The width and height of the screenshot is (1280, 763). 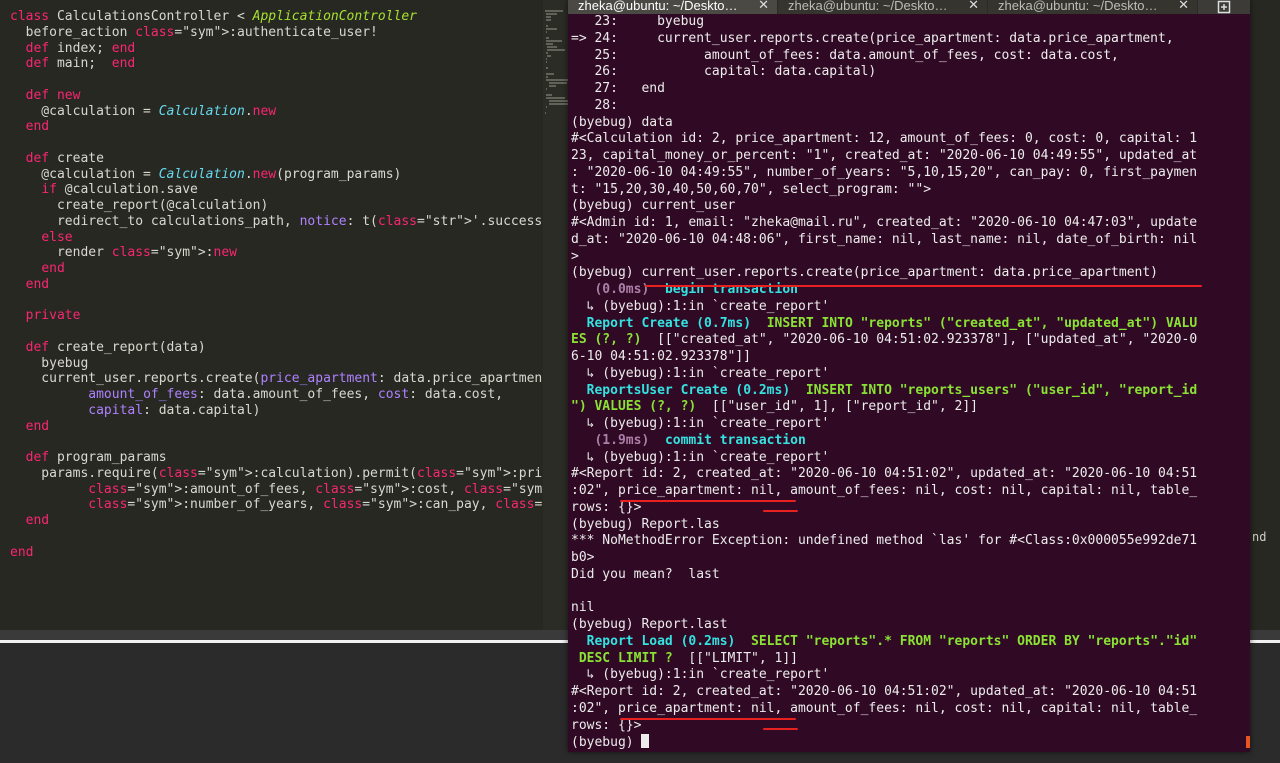 I want to click on code-line: create_report(@calculation), so click(x=139, y=205).